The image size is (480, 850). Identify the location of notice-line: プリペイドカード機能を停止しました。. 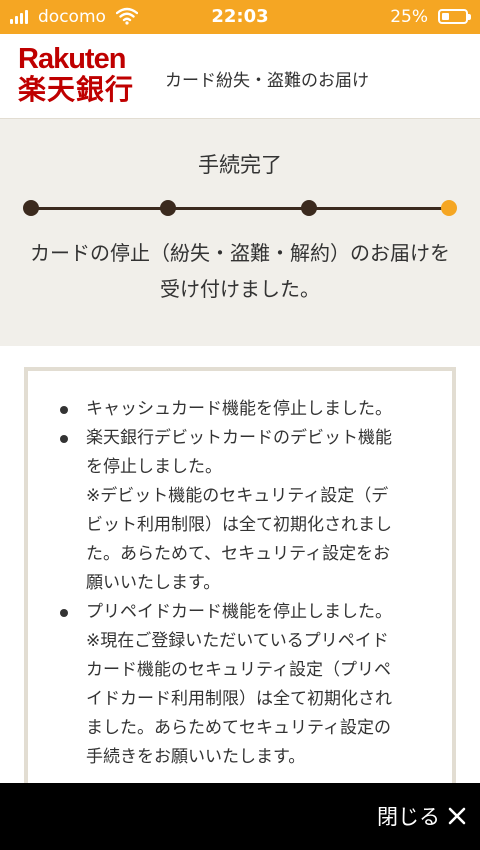
(239, 612).